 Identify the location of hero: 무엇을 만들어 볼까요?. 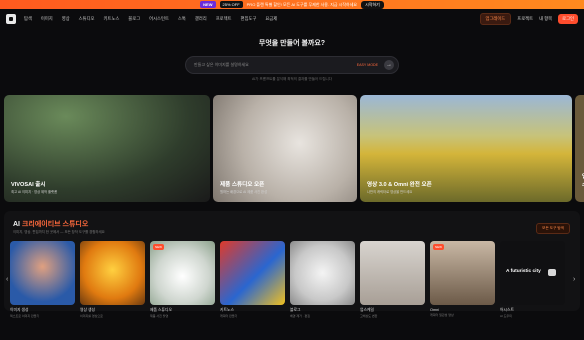
(292, 43).